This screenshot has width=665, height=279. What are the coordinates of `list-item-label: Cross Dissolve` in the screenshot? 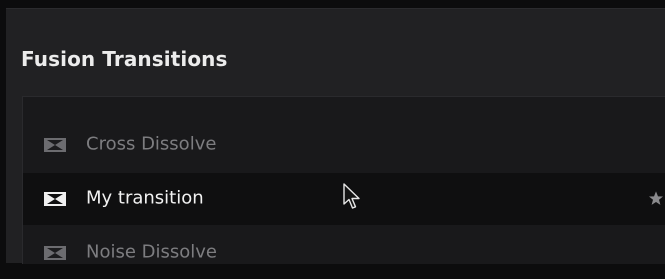 It's located at (151, 144).